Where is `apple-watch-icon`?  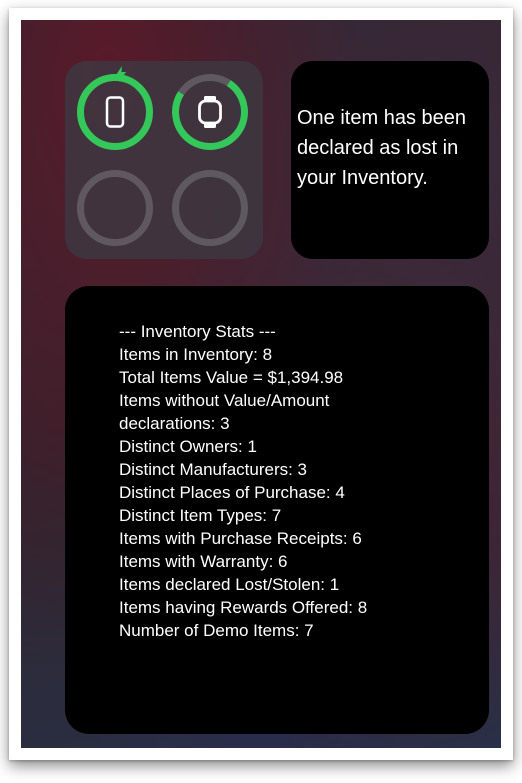 apple-watch-icon is located at coordinates (210, 112).